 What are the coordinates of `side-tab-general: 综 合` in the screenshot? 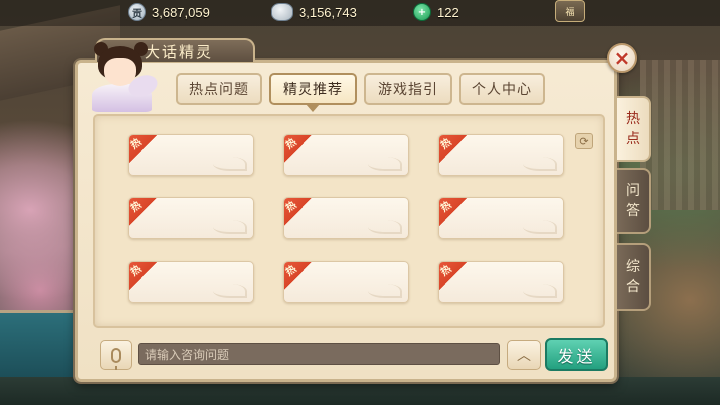 It's located at (634, 277).